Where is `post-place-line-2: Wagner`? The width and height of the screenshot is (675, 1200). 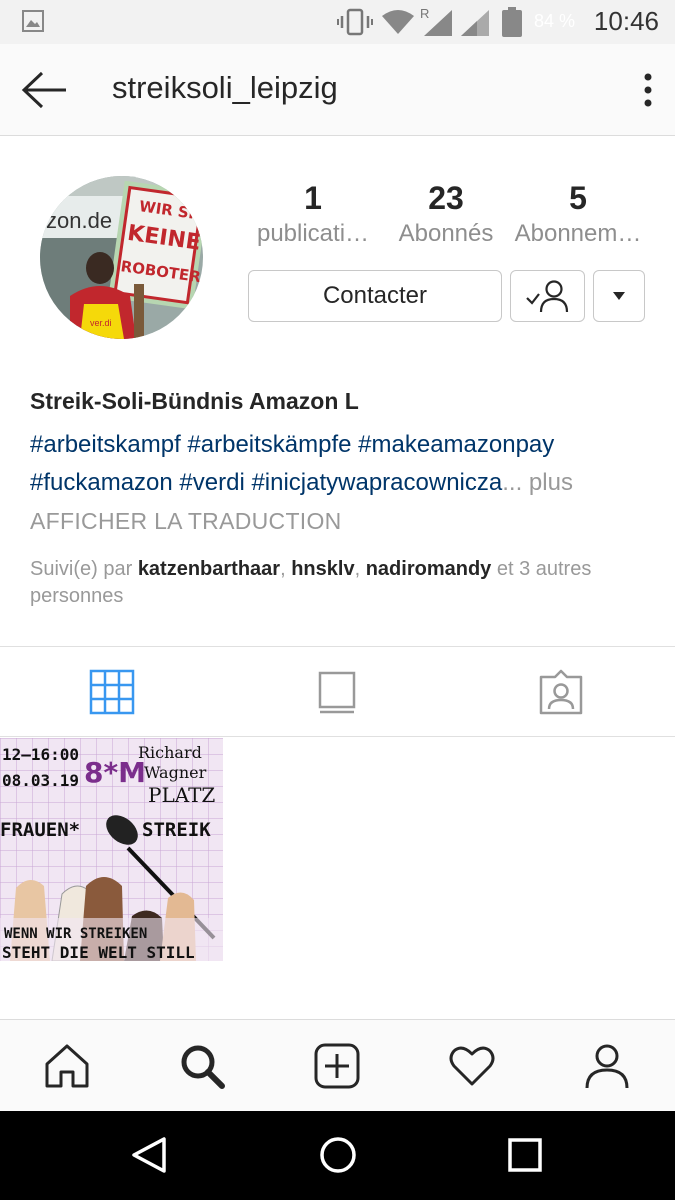 post-place-line-2: Wagner is located at coordinates (175, 772).